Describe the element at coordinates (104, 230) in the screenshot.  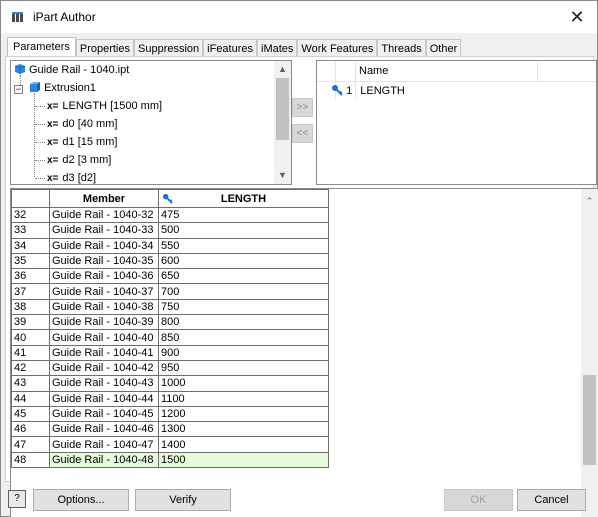
I see `member-cell: Guide Rail - 1040-33` at that location.